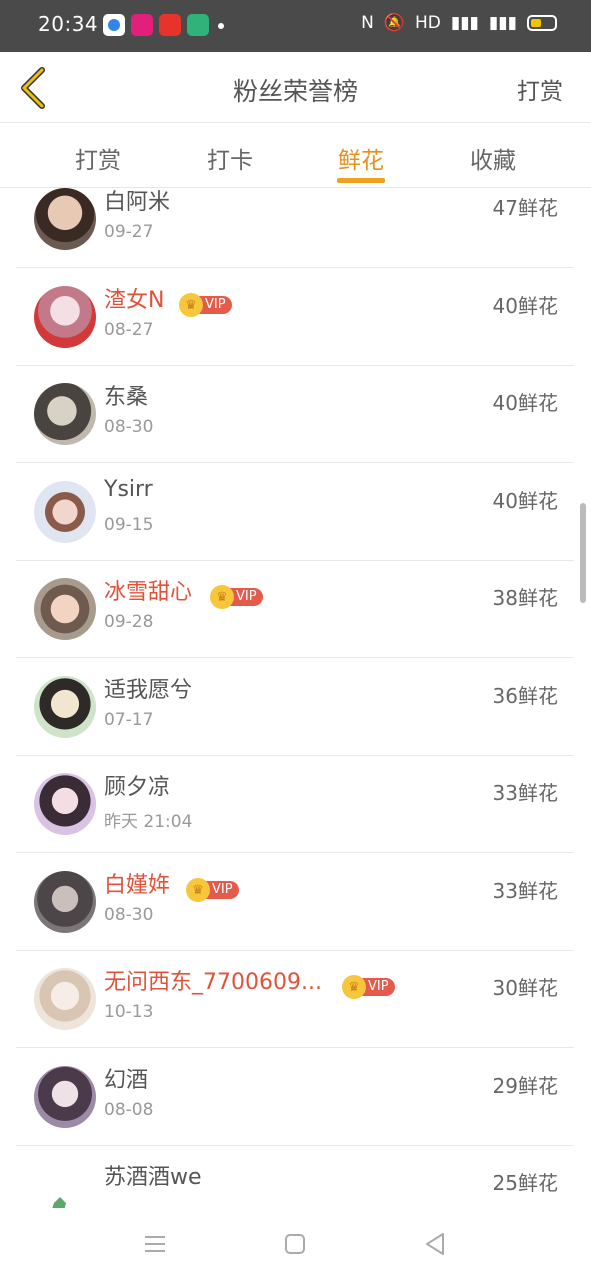 The image size is (591, 1280). I want to click on list-item: 顾夕凉 昨天 21:04 33鲜花, so click(295, 804).